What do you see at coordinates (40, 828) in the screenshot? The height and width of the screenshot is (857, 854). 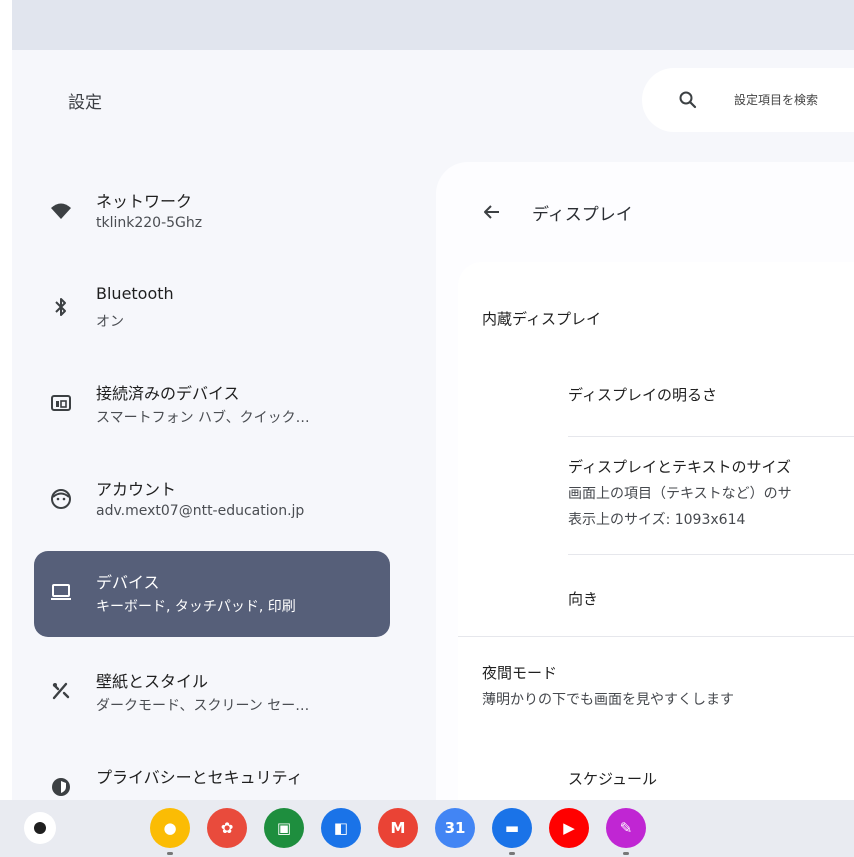 I see `launcher-button` at bounding box center [40, 828].